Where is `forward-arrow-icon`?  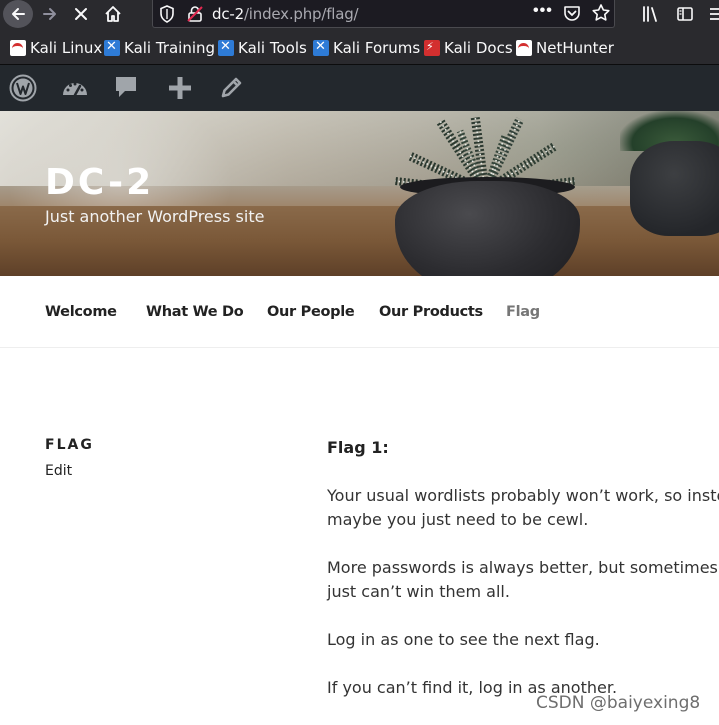
forward-arrow-icon is located at coordinates (49, 14).